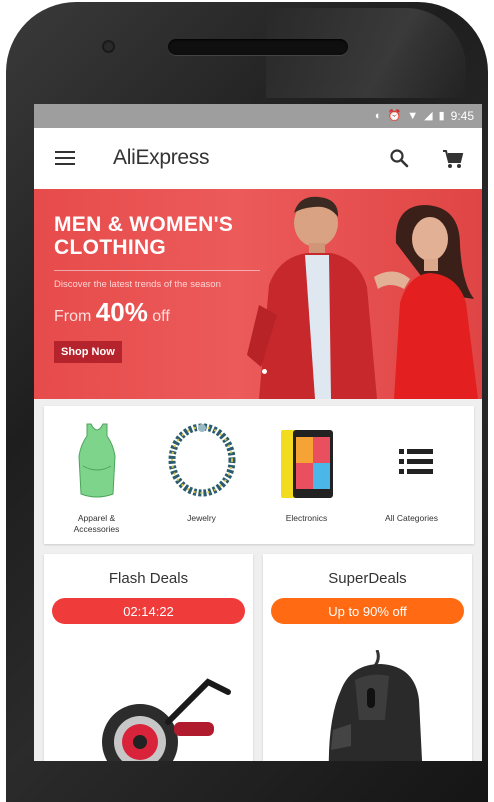 The image size is (494, 802). Describe the element at coordinates (144, 224) in the screenshot. I see `banner-title-line1: MEN & WOMEN'S` at that location.